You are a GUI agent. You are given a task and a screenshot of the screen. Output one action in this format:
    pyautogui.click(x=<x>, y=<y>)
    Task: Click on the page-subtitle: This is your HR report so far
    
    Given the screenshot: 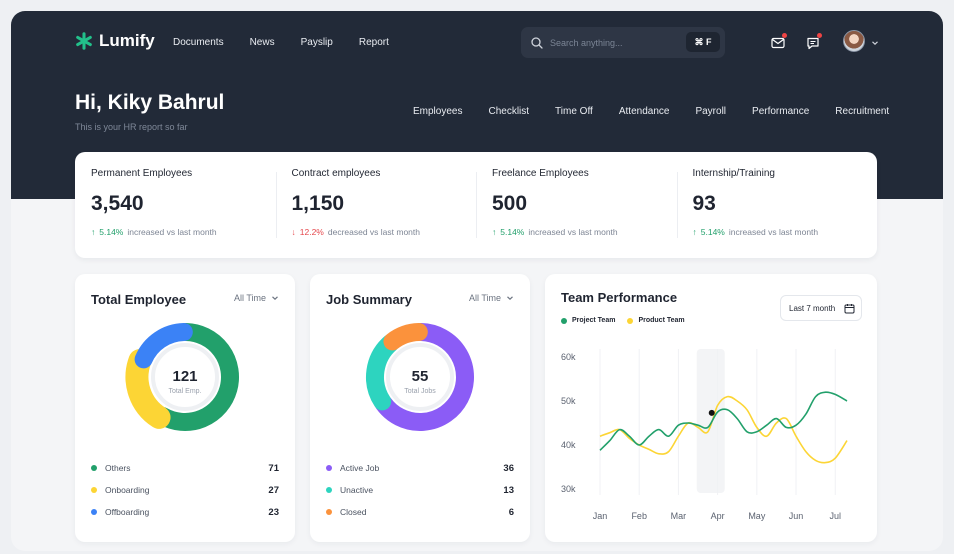 What is the action you would take?
    pyautogui.click(x=131, y=127)
    